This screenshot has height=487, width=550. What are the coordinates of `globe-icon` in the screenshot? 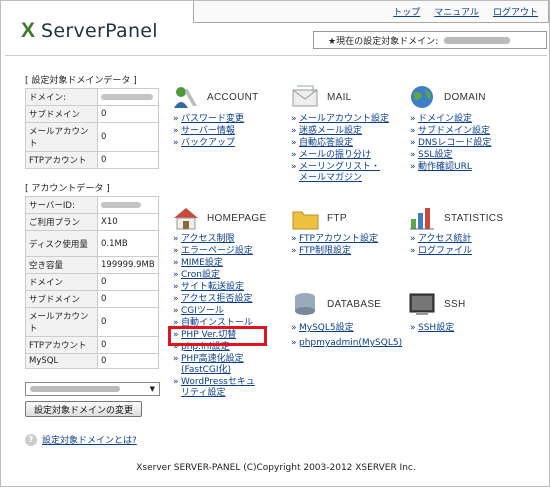 It's located at (422, 97).